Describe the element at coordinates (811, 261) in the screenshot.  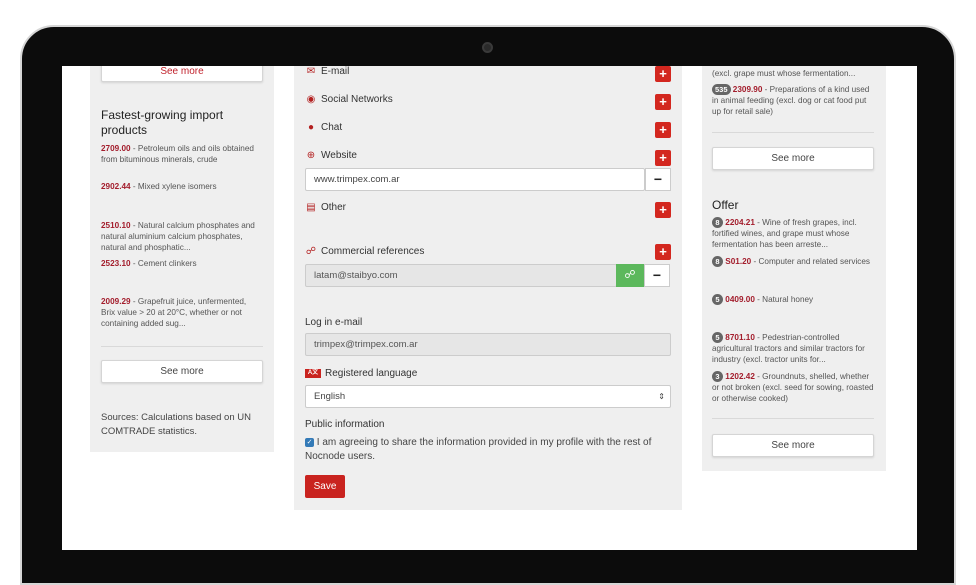
I see `item-text: - Computer and related services` at that location.